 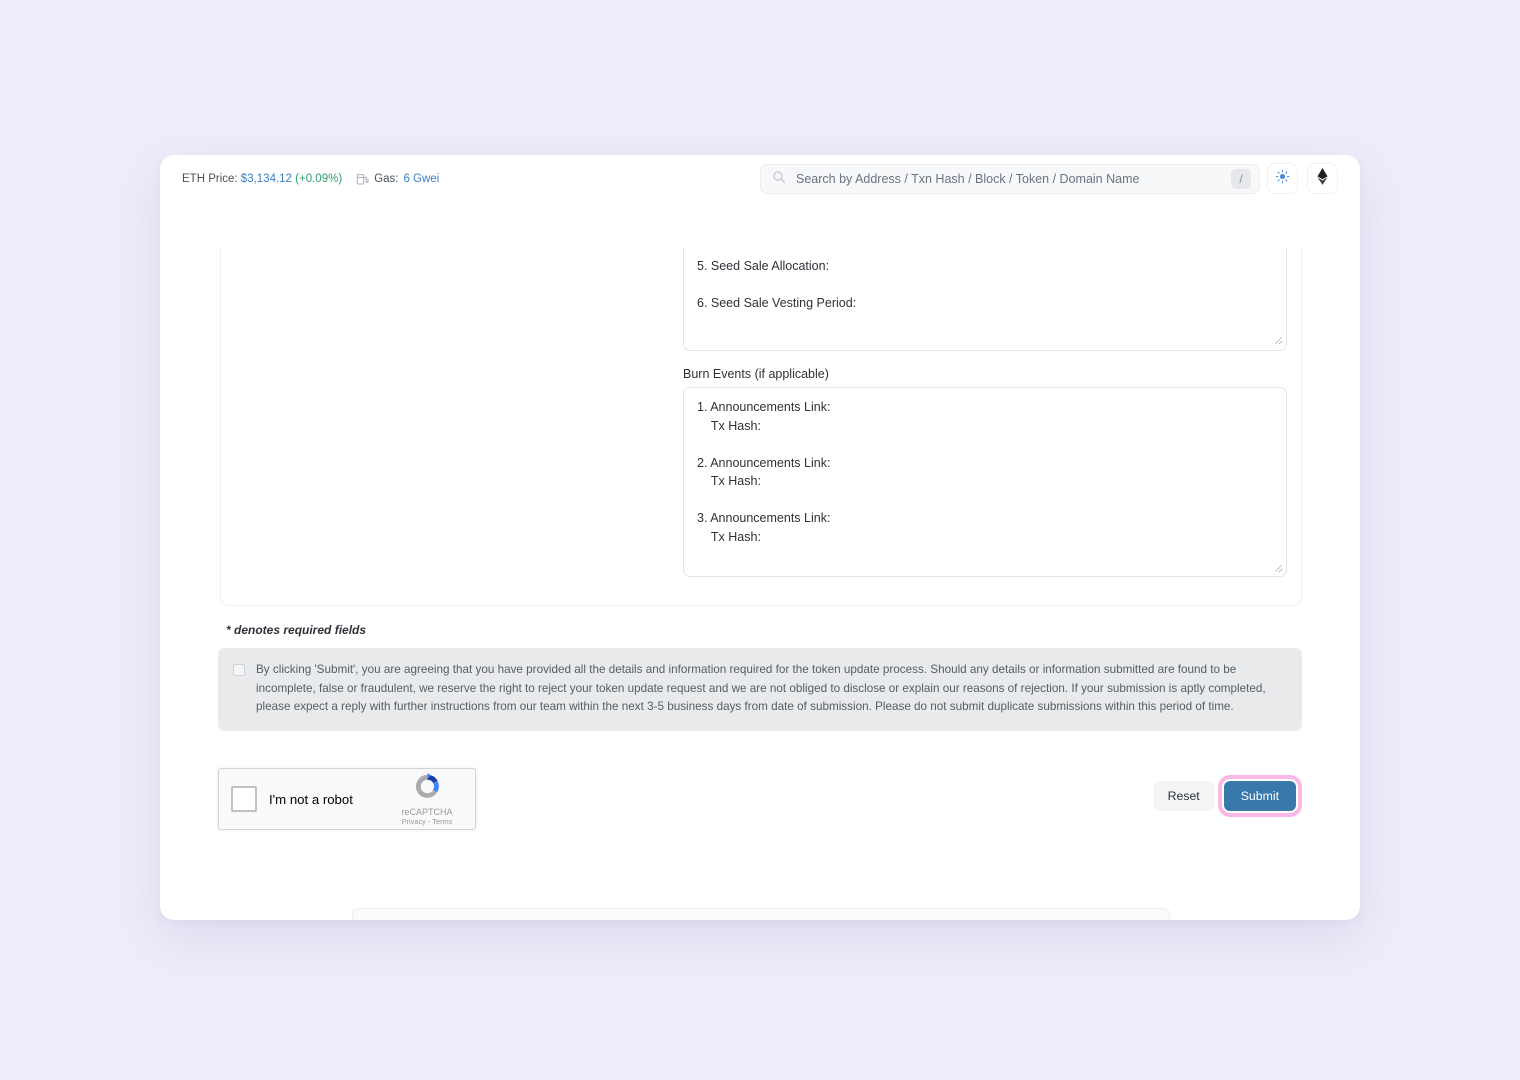 I want to click on search-container: /, so click(x=1010, y=179).